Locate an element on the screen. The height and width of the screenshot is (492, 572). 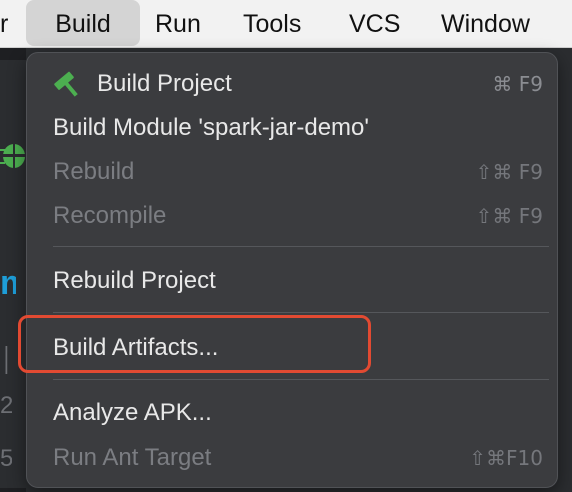
menu-item-recompile: Recompile ⇧⌘ F9 is located at coordinates (292, 216).